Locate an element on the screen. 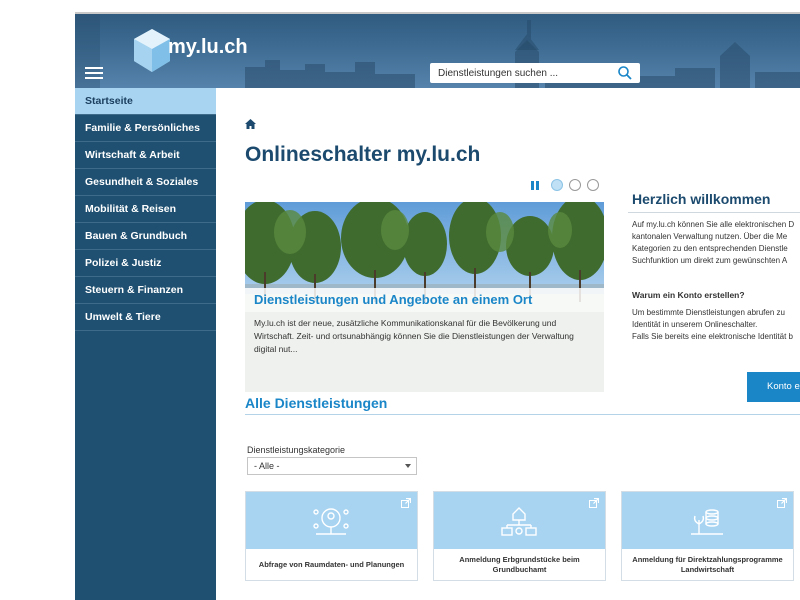 This screenshot has height=600, width=800. chevron-down-icon is located at coordinates (408, 466).